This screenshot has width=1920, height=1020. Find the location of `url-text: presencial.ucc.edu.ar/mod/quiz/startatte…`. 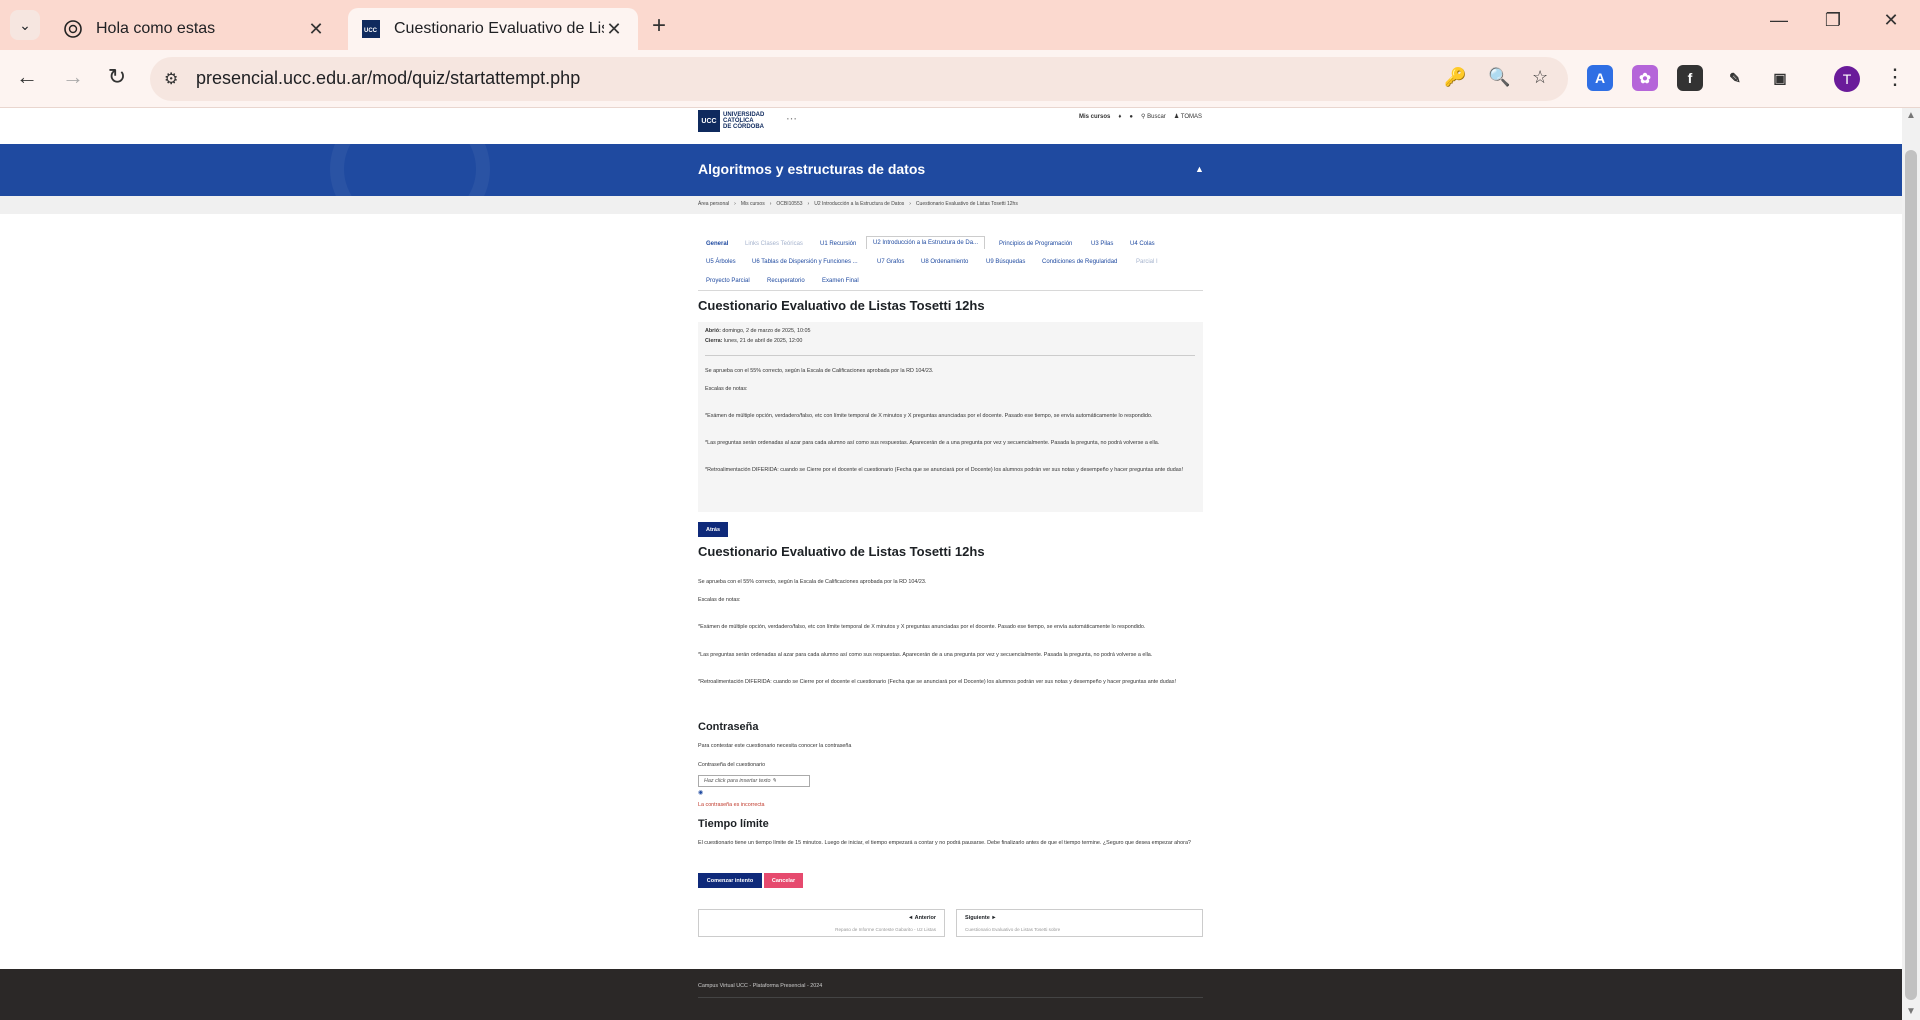

url-text: presencial.ucc.edu.ar/mod/quiz/startatte… is located at coordinates (388, 78).